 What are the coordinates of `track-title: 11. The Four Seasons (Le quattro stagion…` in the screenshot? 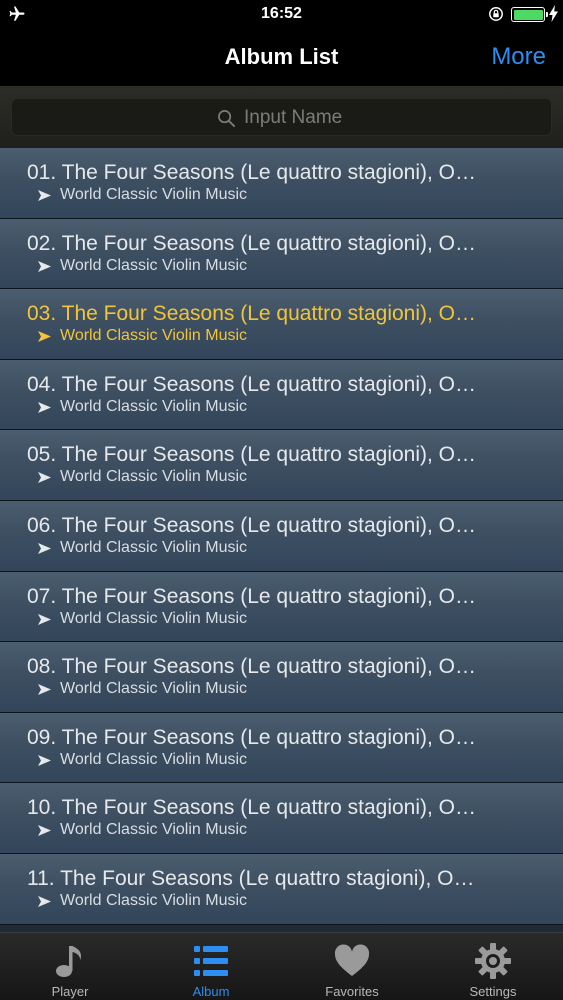 It's located at (251, 878).